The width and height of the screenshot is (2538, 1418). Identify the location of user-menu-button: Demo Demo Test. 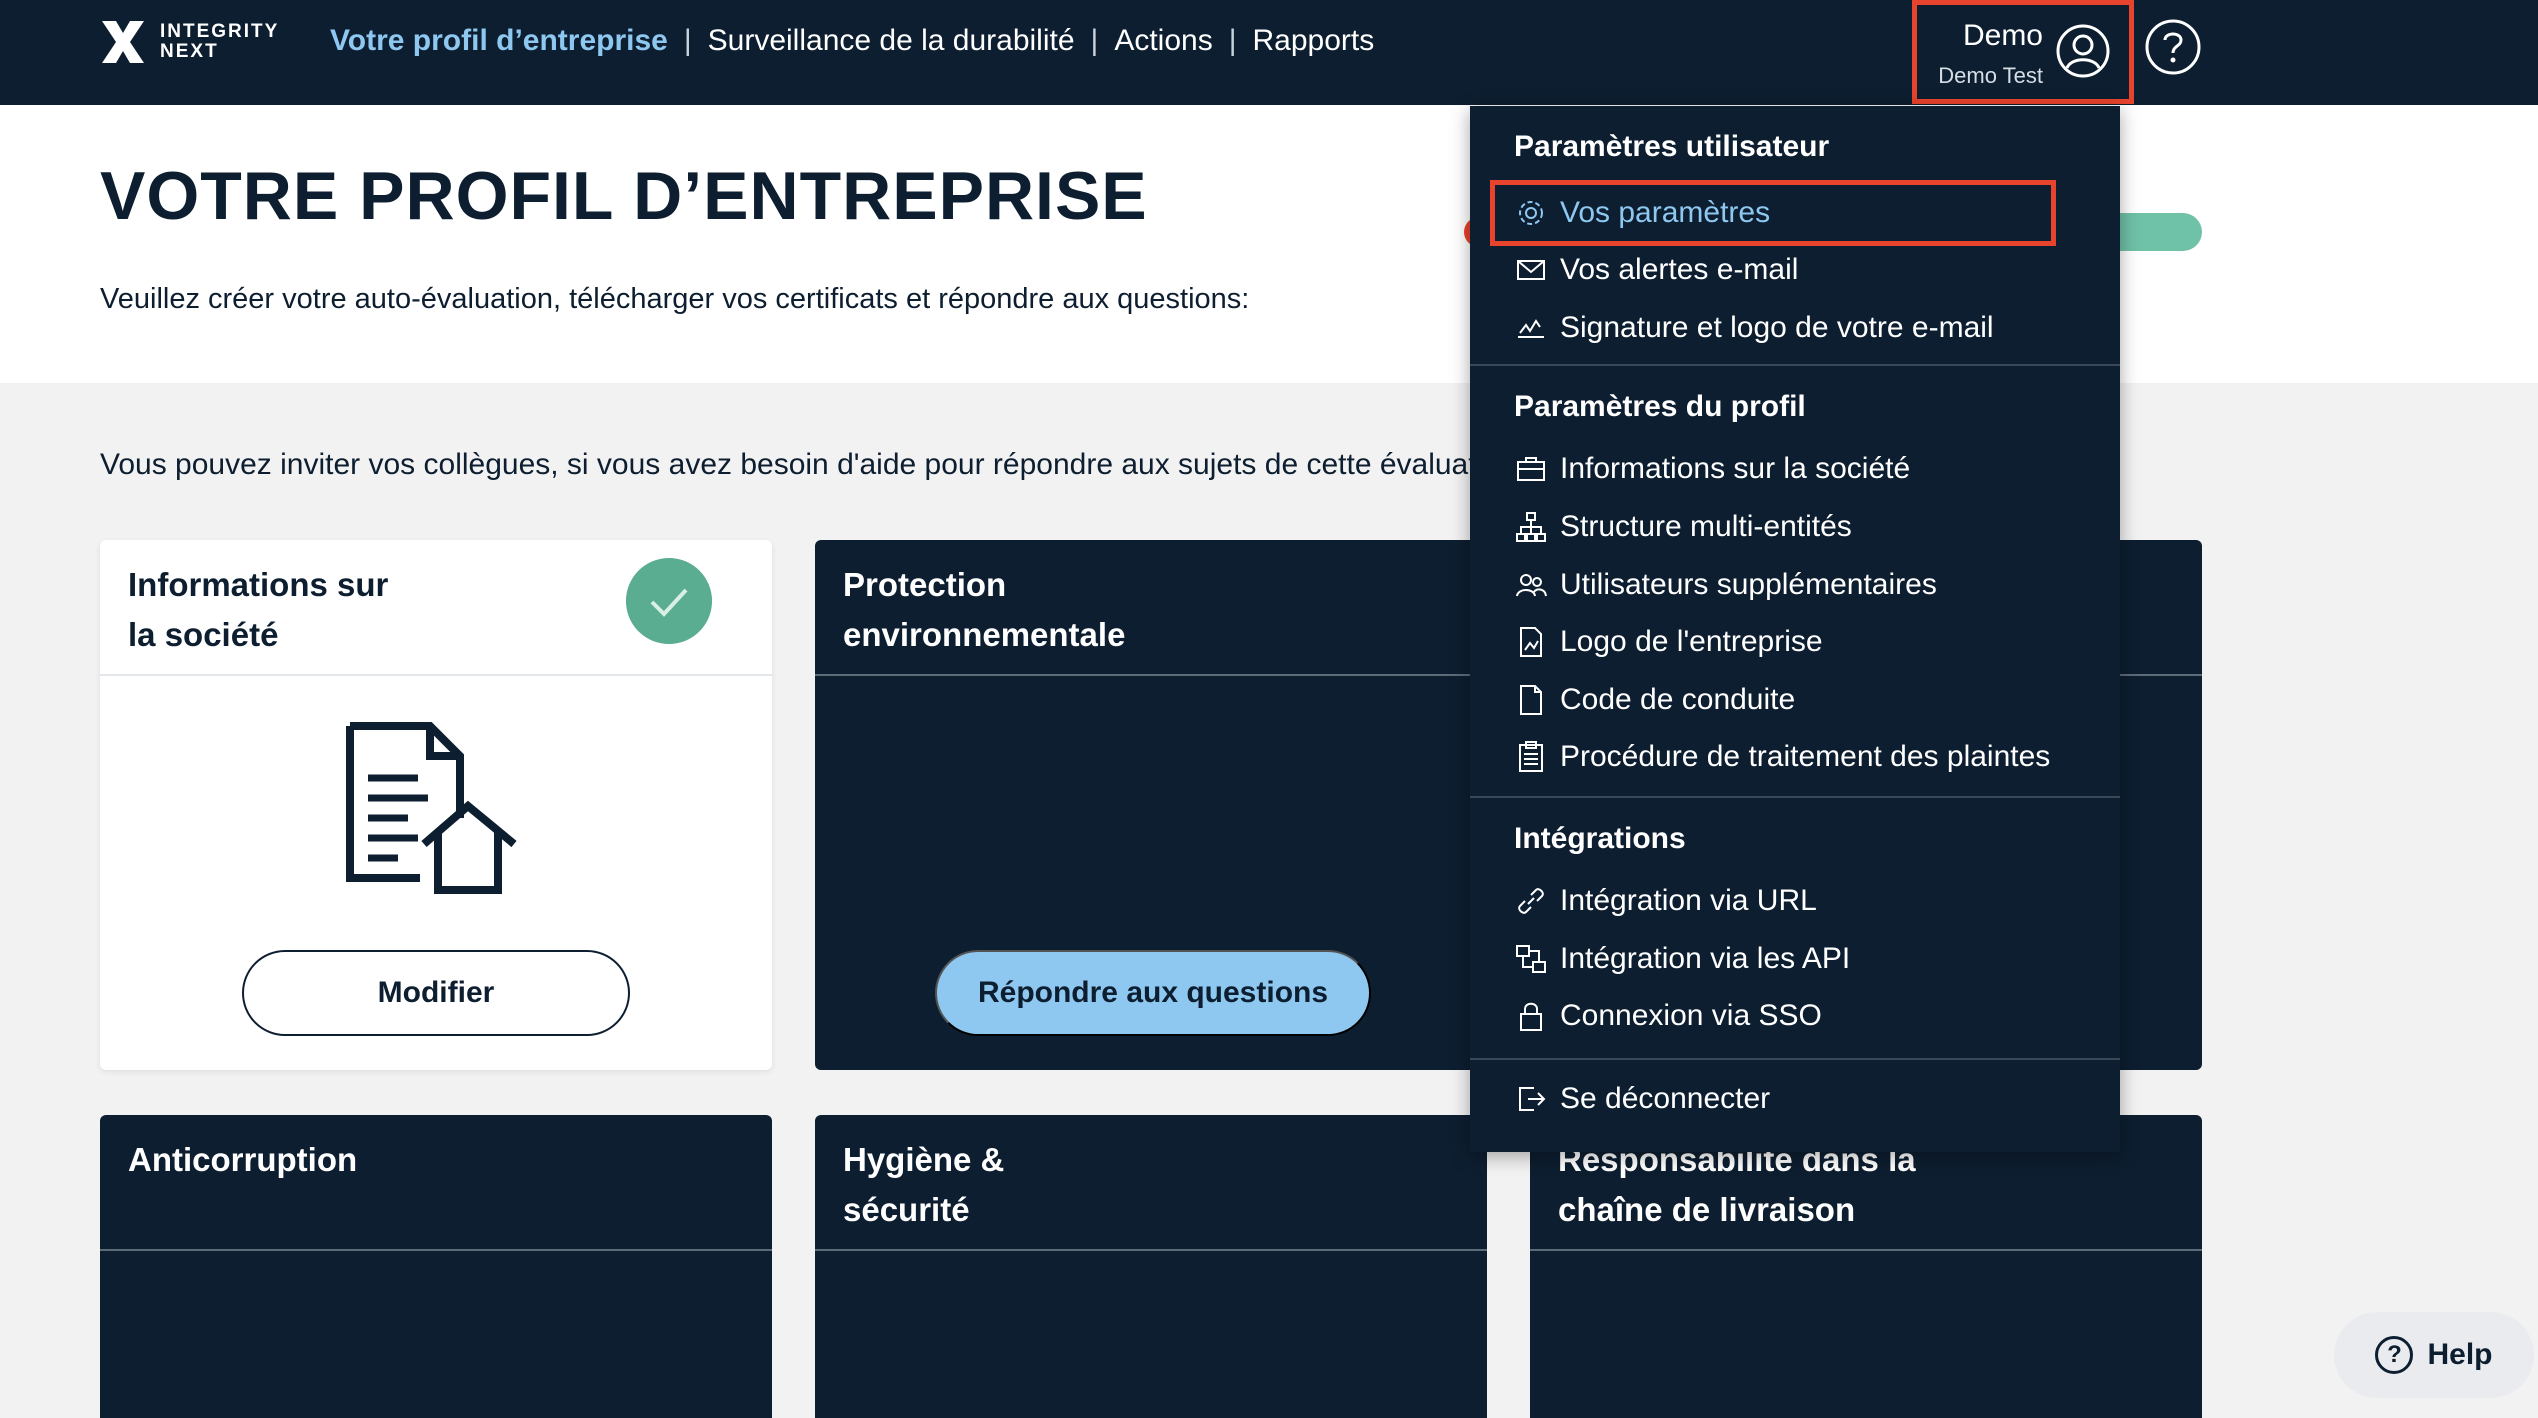
(2023, 52).